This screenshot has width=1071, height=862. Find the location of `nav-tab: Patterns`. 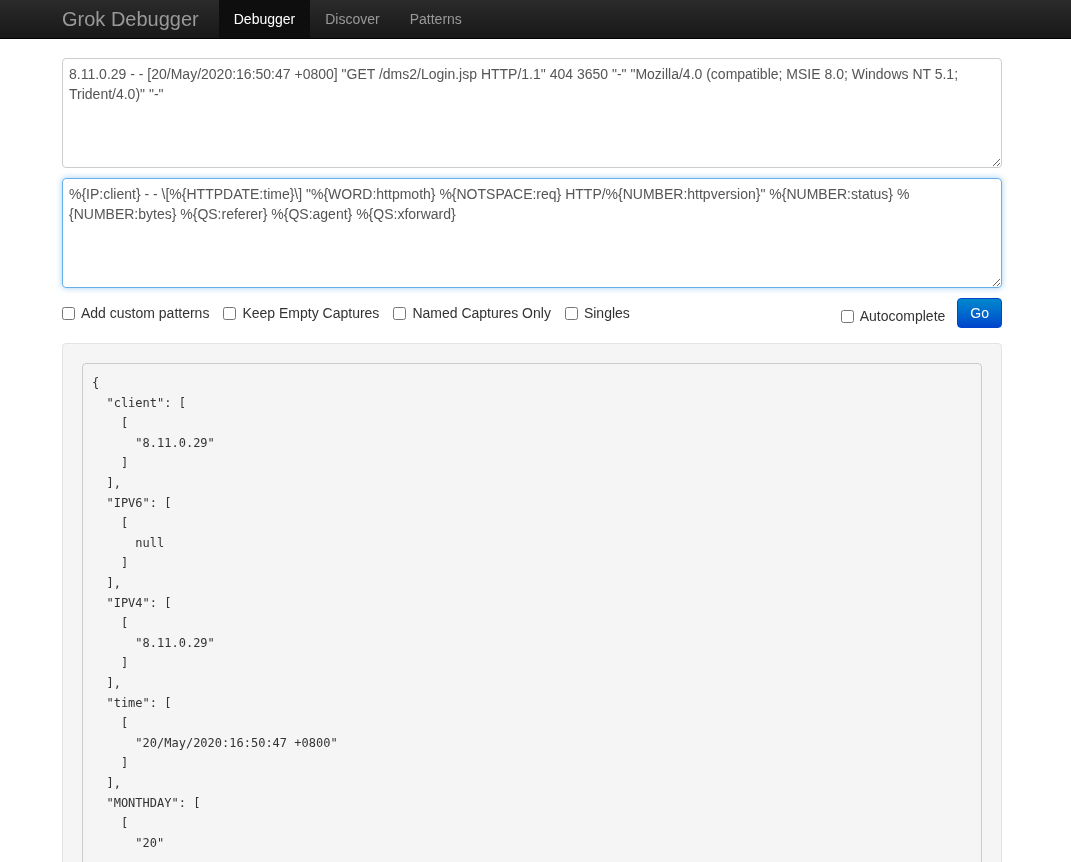

nav-tab: Patterns is located at coordinates (435, 19).